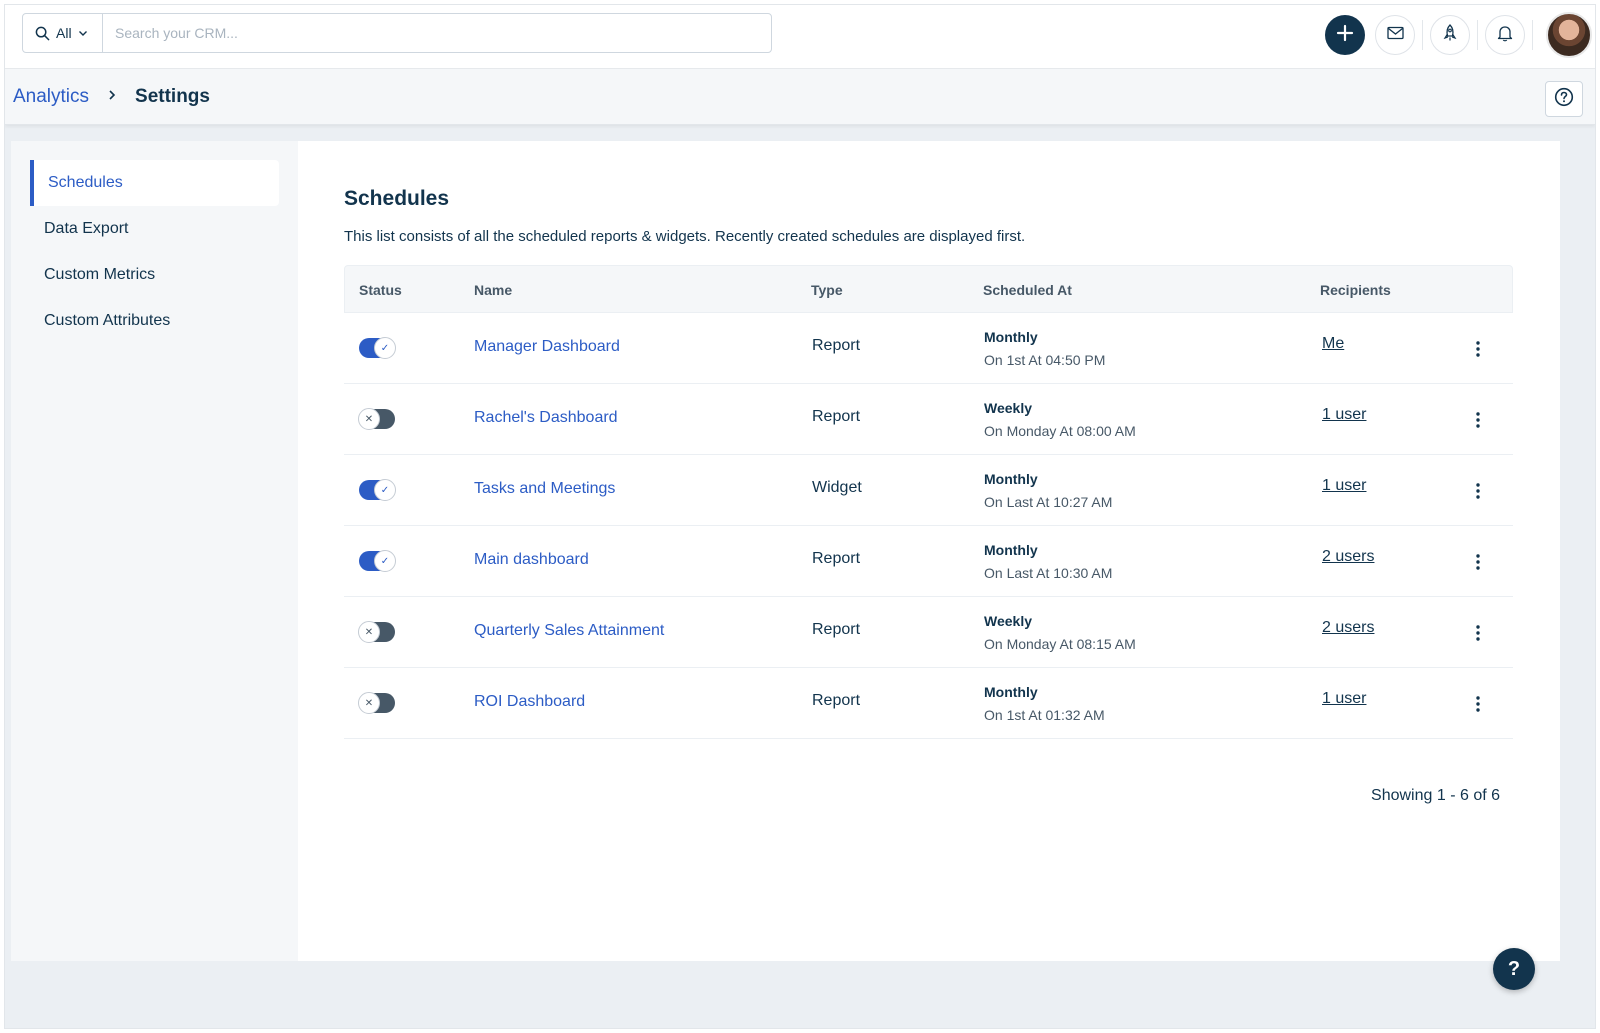  Describe the element at coordinates (1395, 35) in the screenshot. I see `email-button` at that location.